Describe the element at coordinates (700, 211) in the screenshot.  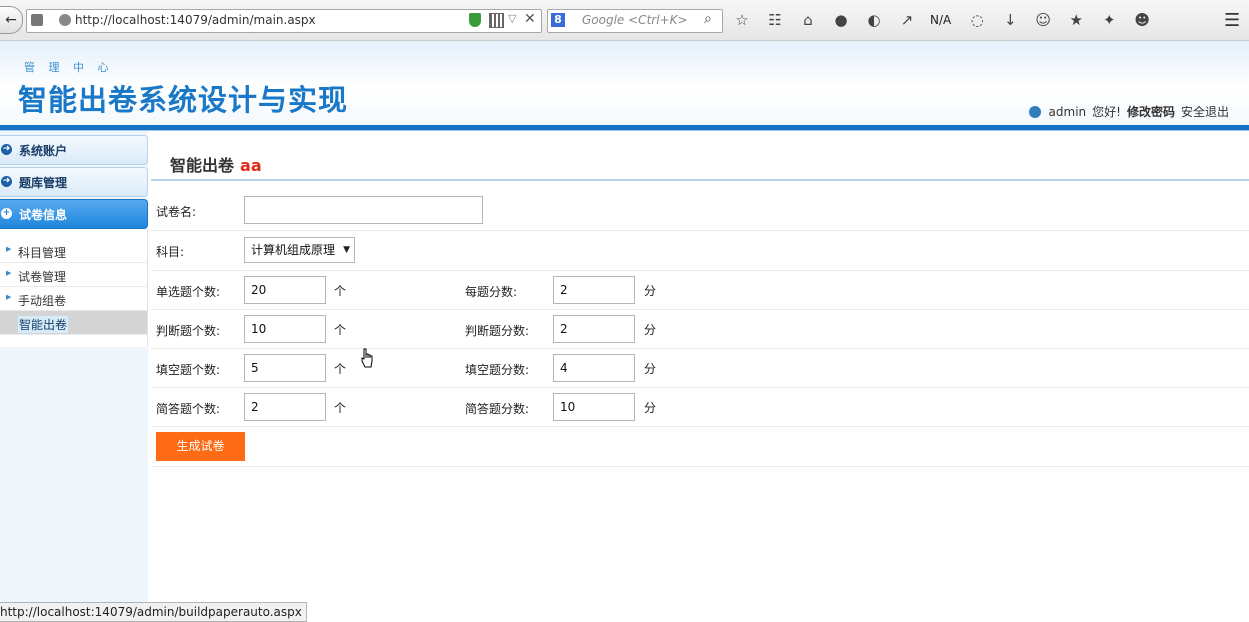
I see `form-row-paper-name: 试卷名:` at that location.